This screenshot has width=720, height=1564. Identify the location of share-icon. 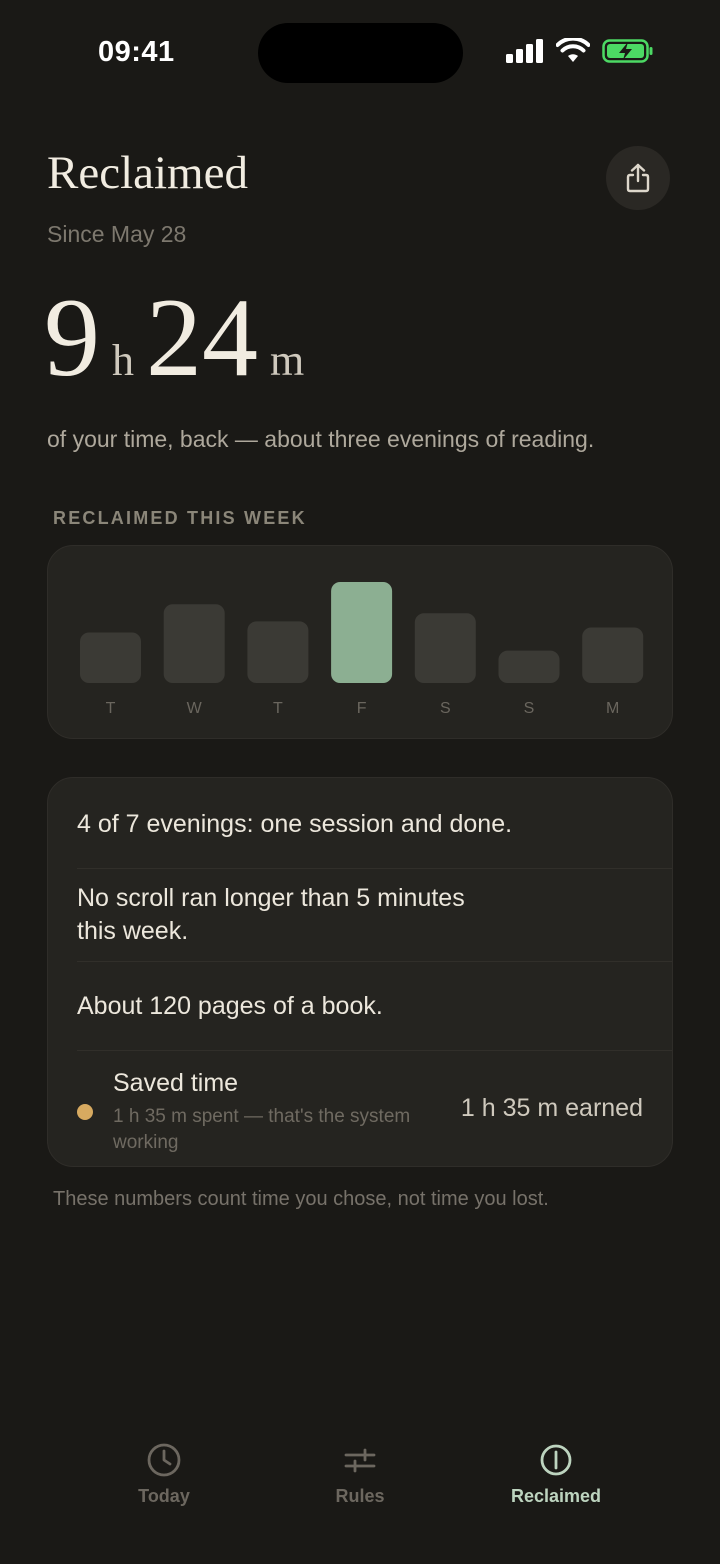
(638, 178).